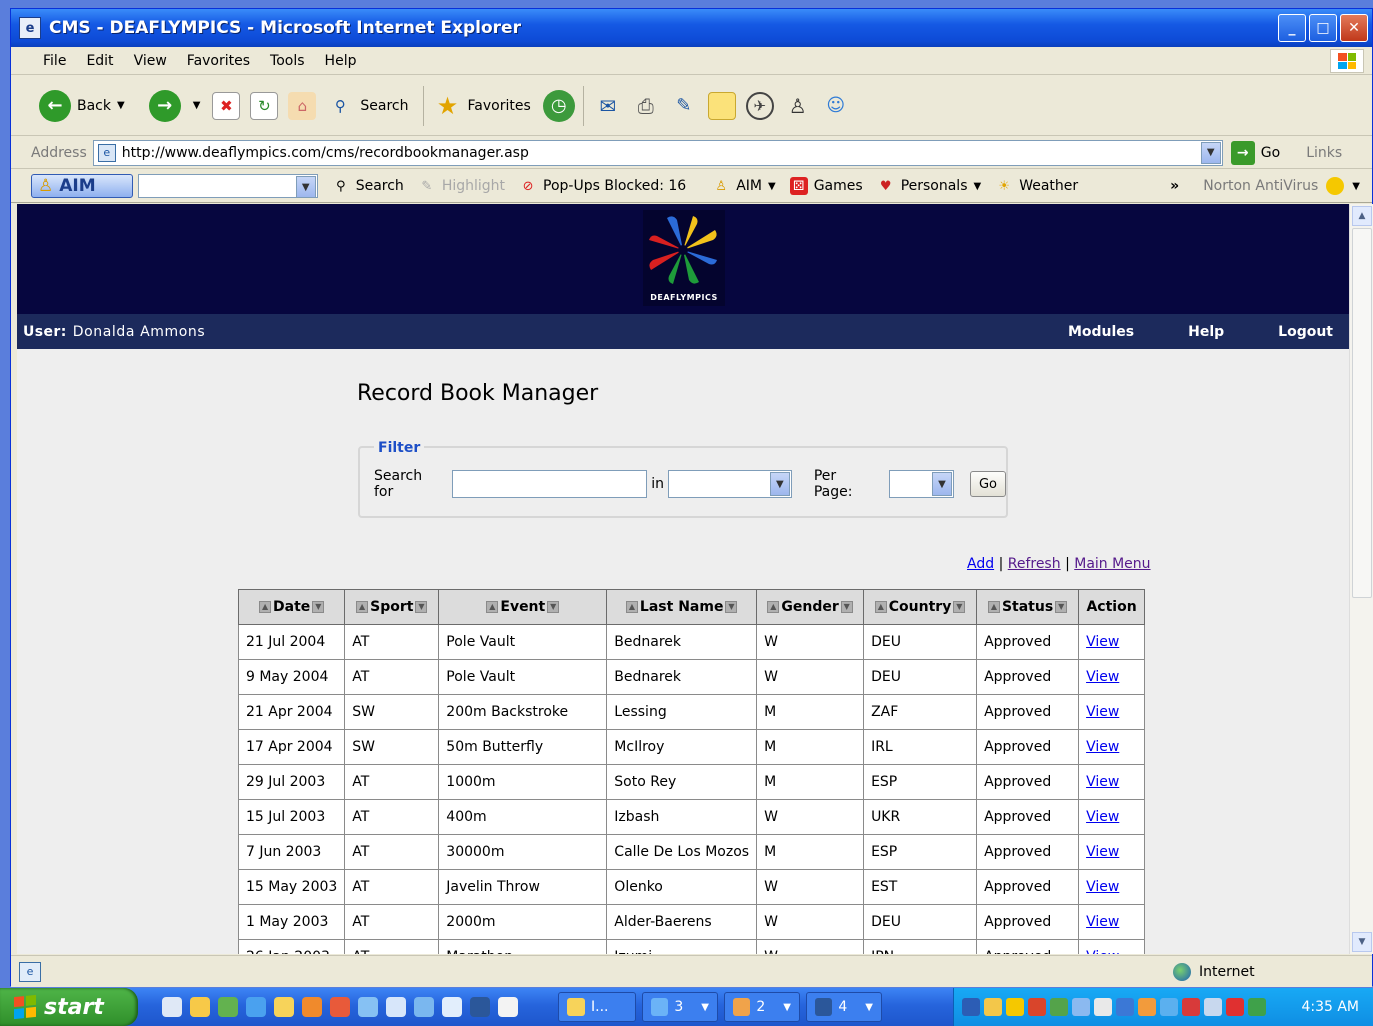  I want to click on mail-icon, so click(396, 1007).